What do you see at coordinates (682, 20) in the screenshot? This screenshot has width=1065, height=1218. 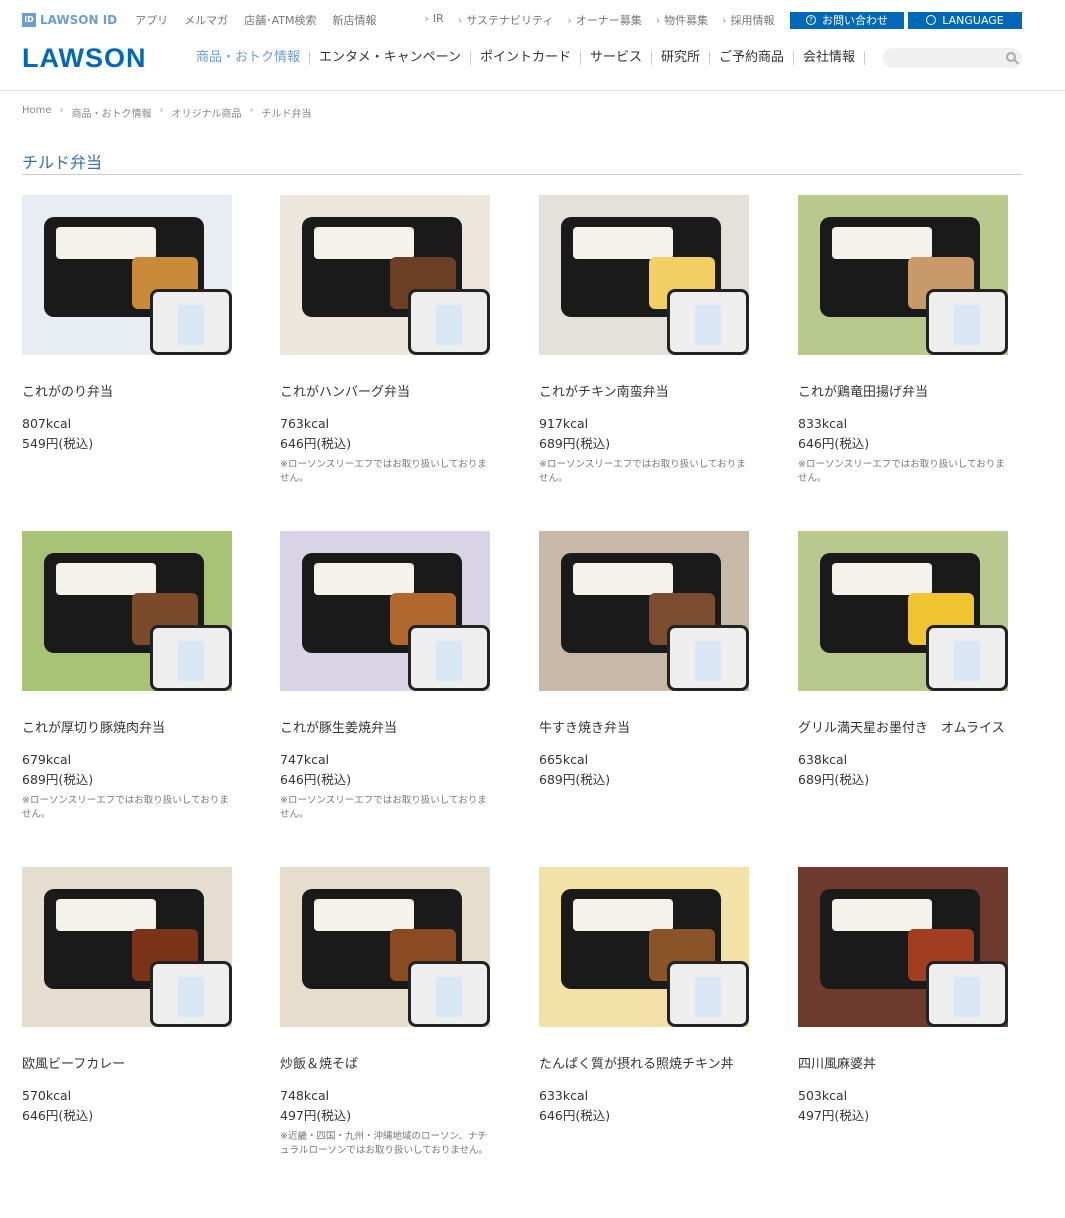 I see `corporate-link-property: 物件募集` at bounding box center [682, 20].